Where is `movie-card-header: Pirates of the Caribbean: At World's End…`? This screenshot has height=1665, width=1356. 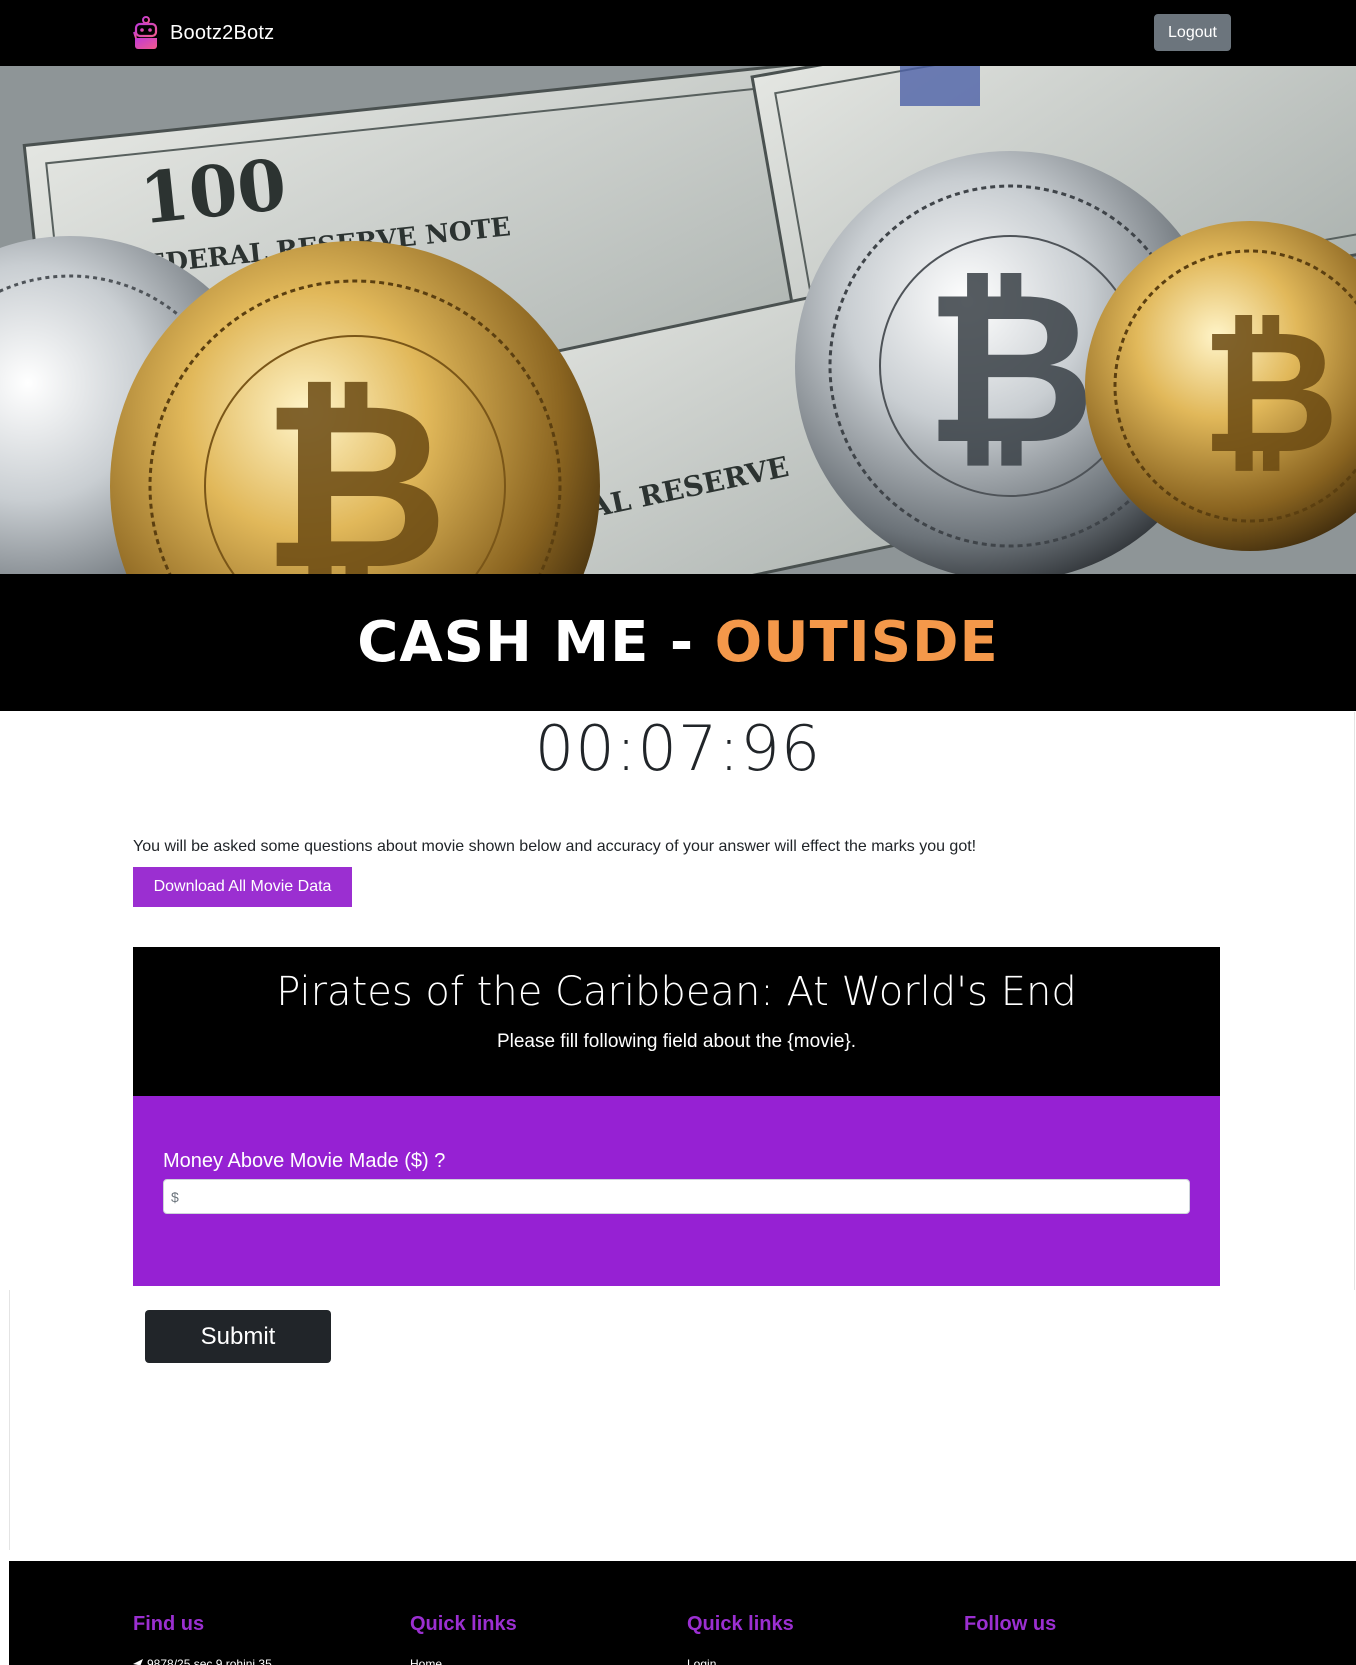
movie-card-header: Pirates of the Caribbean: At World's End… is located at coordinates (676, 1021).